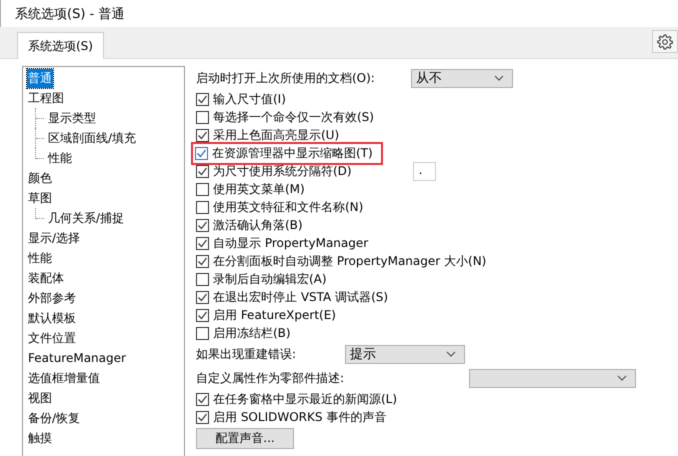 The height and width of the screenshot is (456, 678). Describe the element at coordinates (251, 225) in the screenshot. I see `checkbox-option: 激活确认角落(B)` at that location.